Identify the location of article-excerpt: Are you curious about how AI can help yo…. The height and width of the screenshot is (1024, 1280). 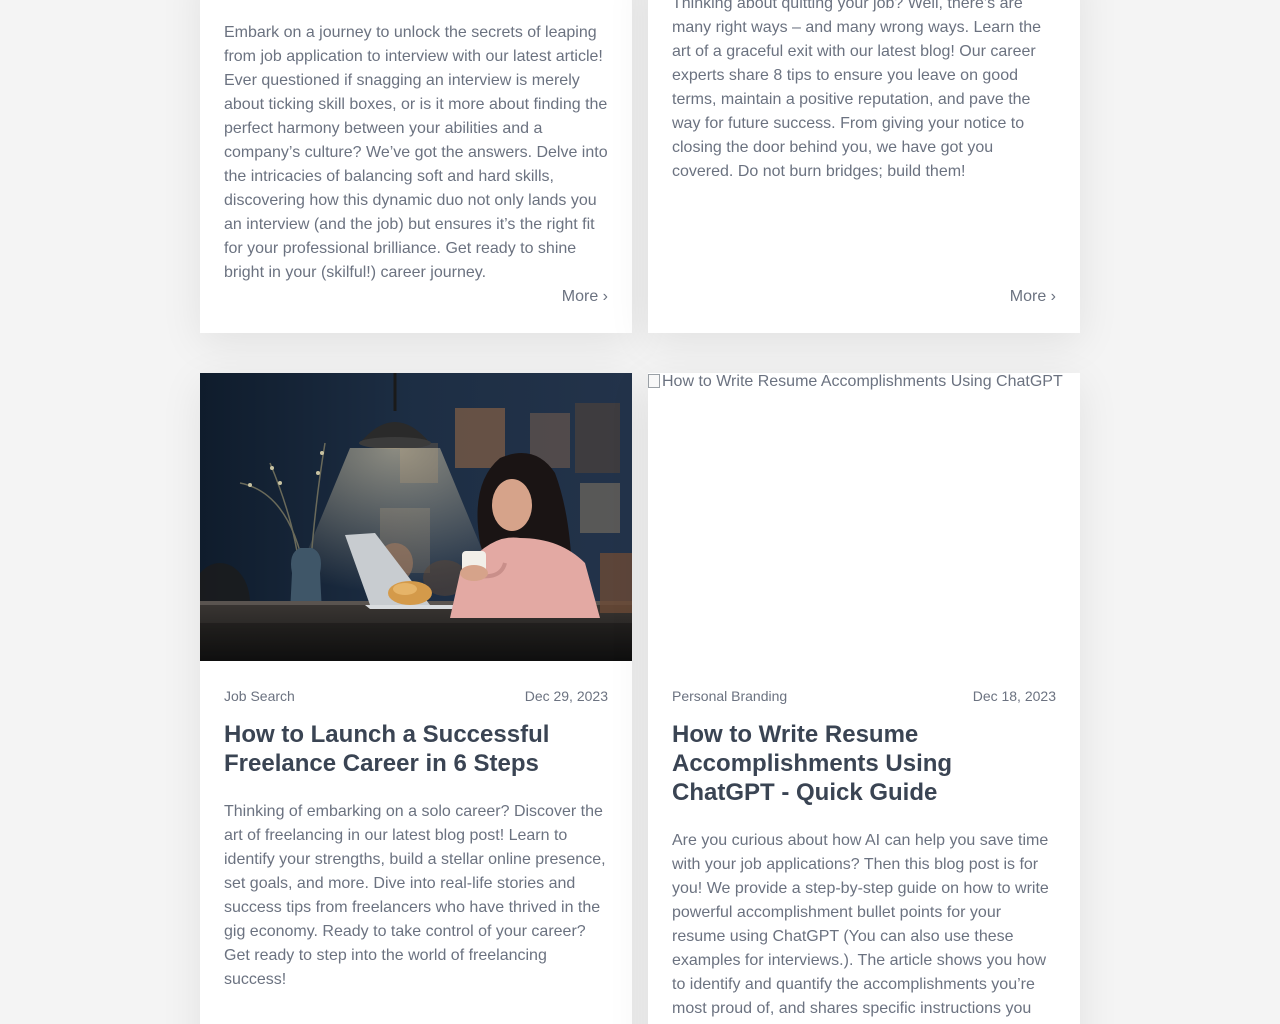
(860, 924).